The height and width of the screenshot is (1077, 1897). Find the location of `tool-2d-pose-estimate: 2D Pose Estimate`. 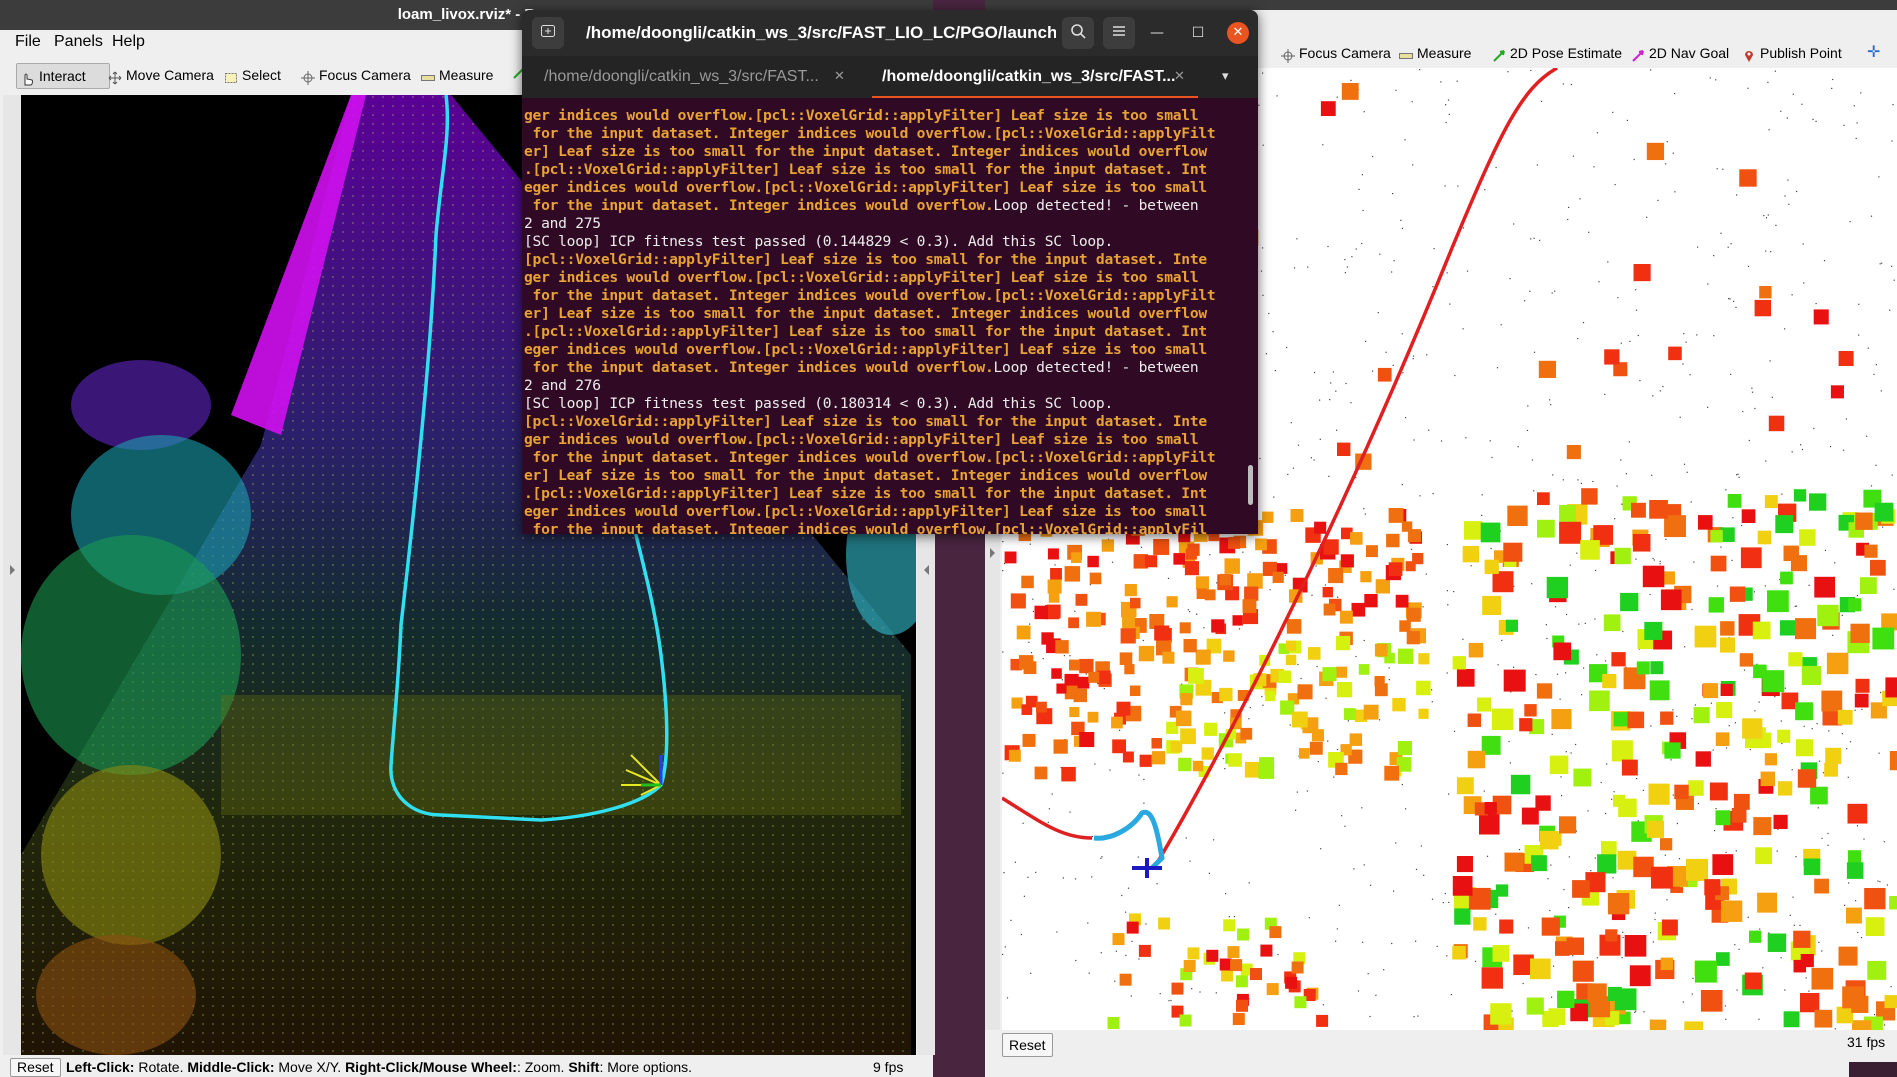

tool-2d-pose-estimate: 2D Pose Estimate is located at coordinates (1557, 53).